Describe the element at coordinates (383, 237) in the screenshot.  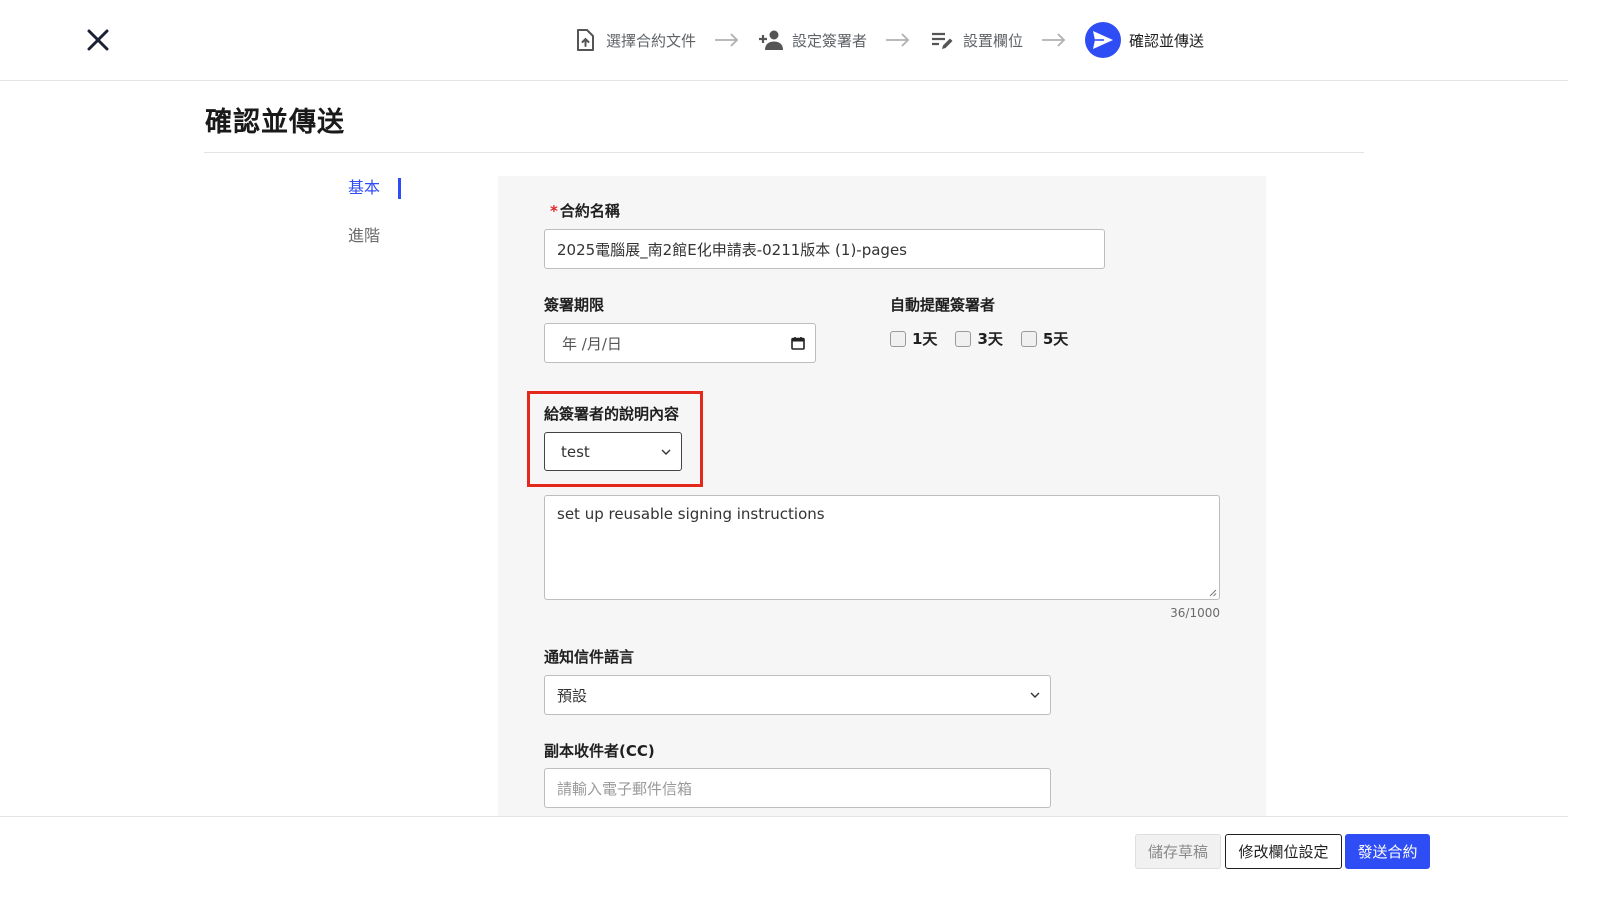
I see `nav-item-advanced: 進階` at that location.